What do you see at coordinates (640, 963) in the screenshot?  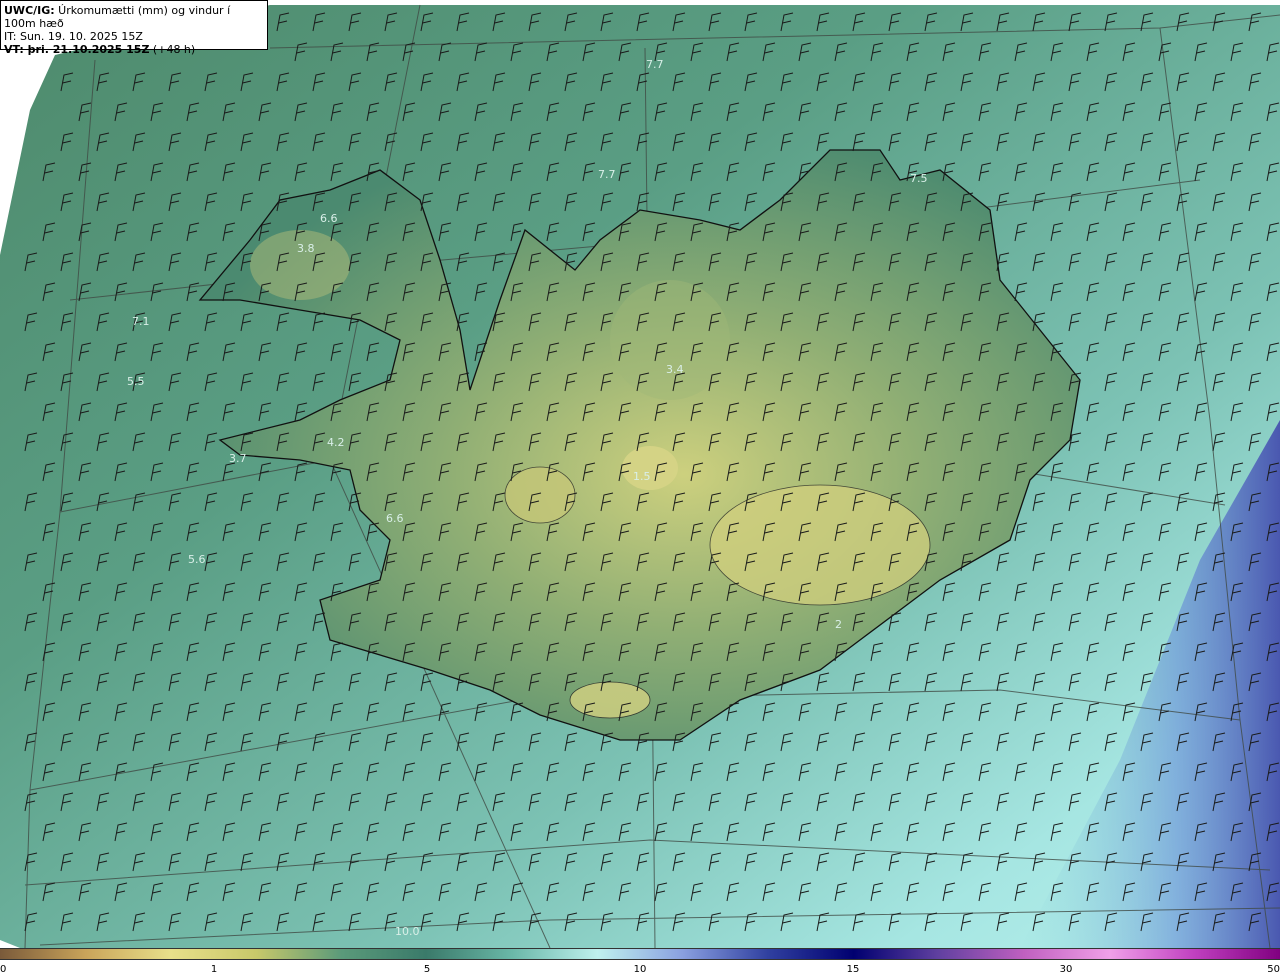 I see `colorbar: 0 1 5 10 15 30 50` at bounding box center [640, 963].